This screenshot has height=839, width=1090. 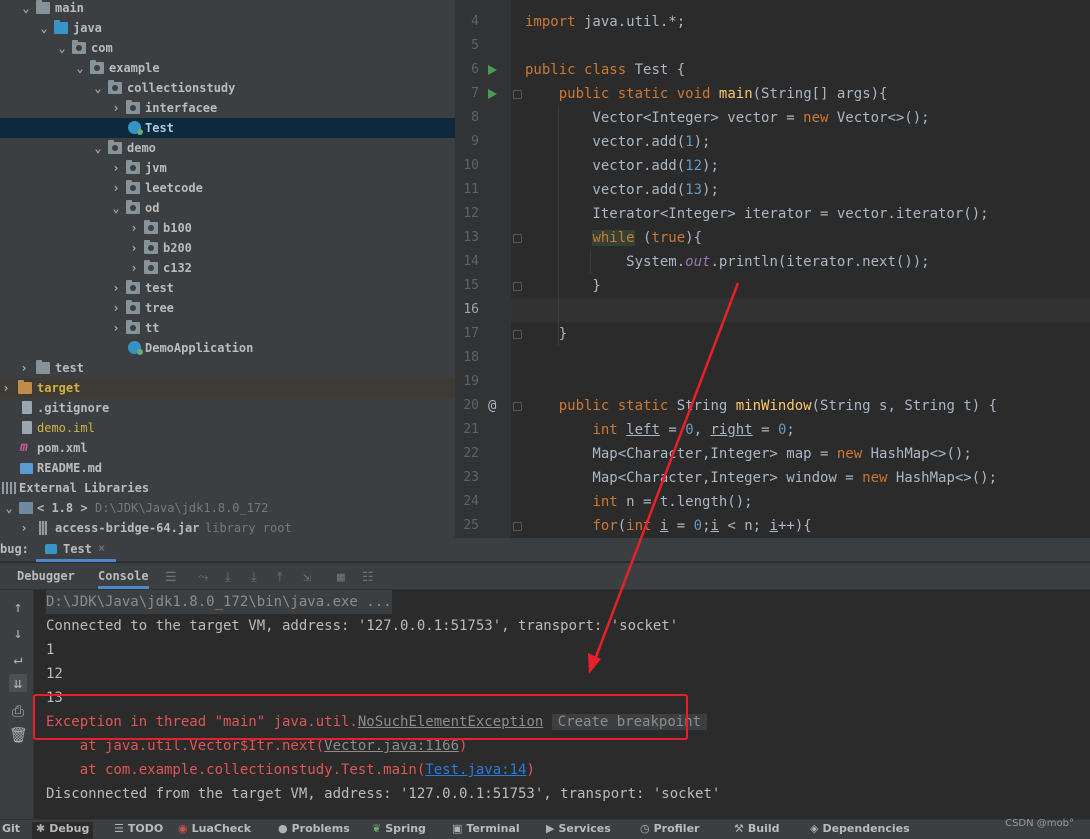 I want to click on run-to-cursor-icon: ⇲, so click(x=307, y=577).